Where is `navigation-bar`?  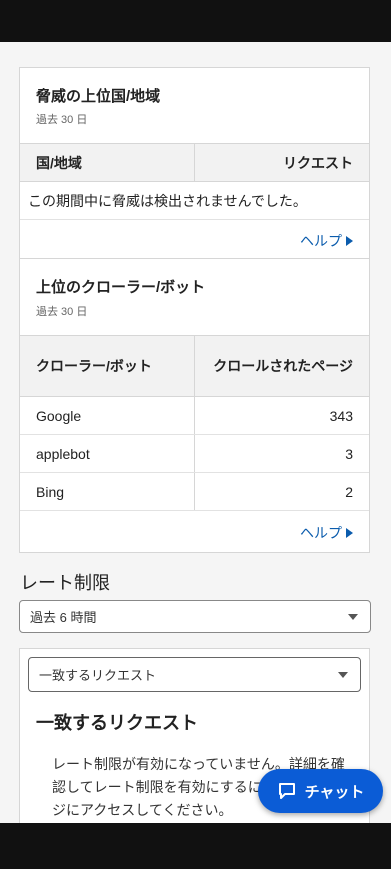 navigation-bar is located at coordinates (195, 846).